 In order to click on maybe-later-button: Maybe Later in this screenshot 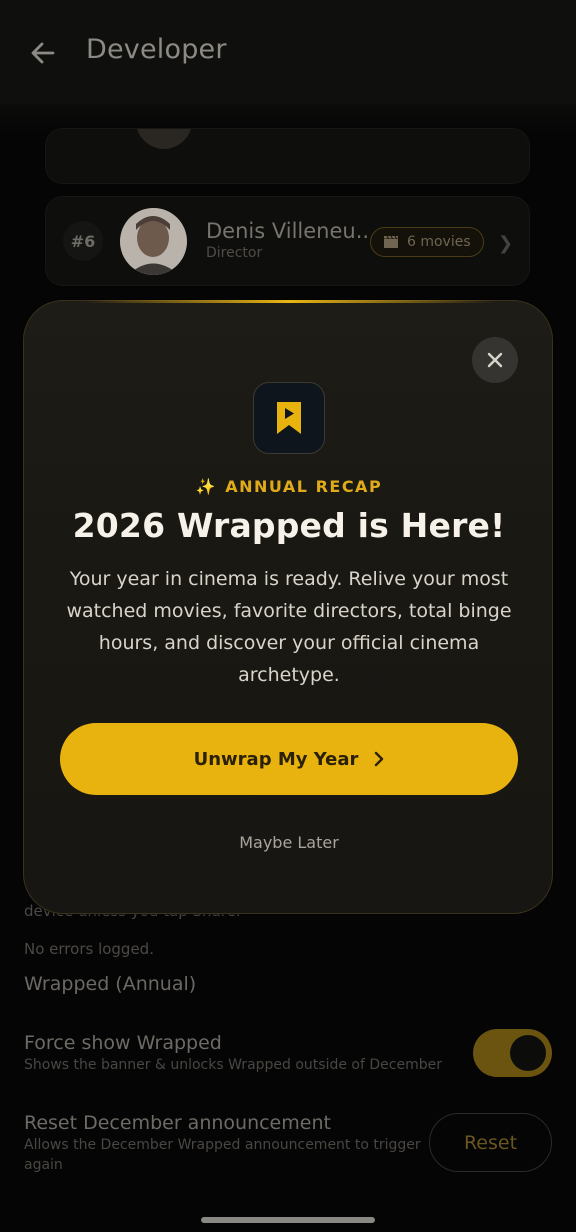, I will do `click(289, 842)`.